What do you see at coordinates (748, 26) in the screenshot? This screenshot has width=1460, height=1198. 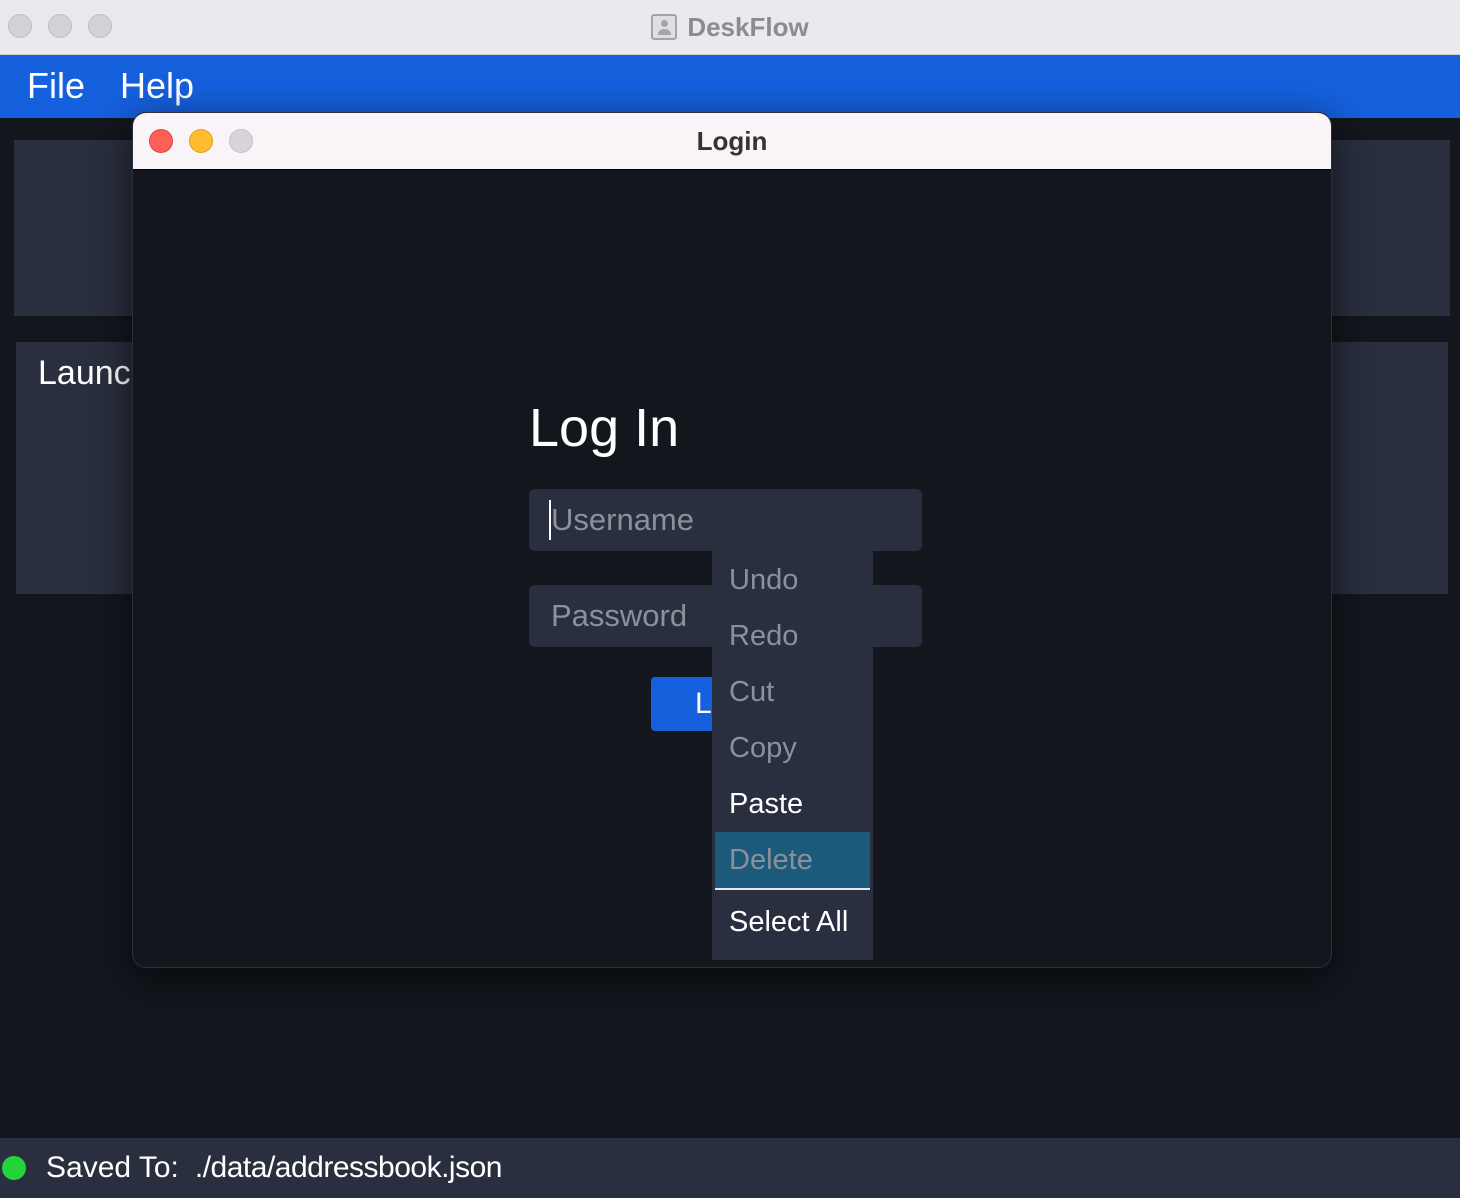 I see `app-title-text: DeskFlow` at bounding box center [748, 26].